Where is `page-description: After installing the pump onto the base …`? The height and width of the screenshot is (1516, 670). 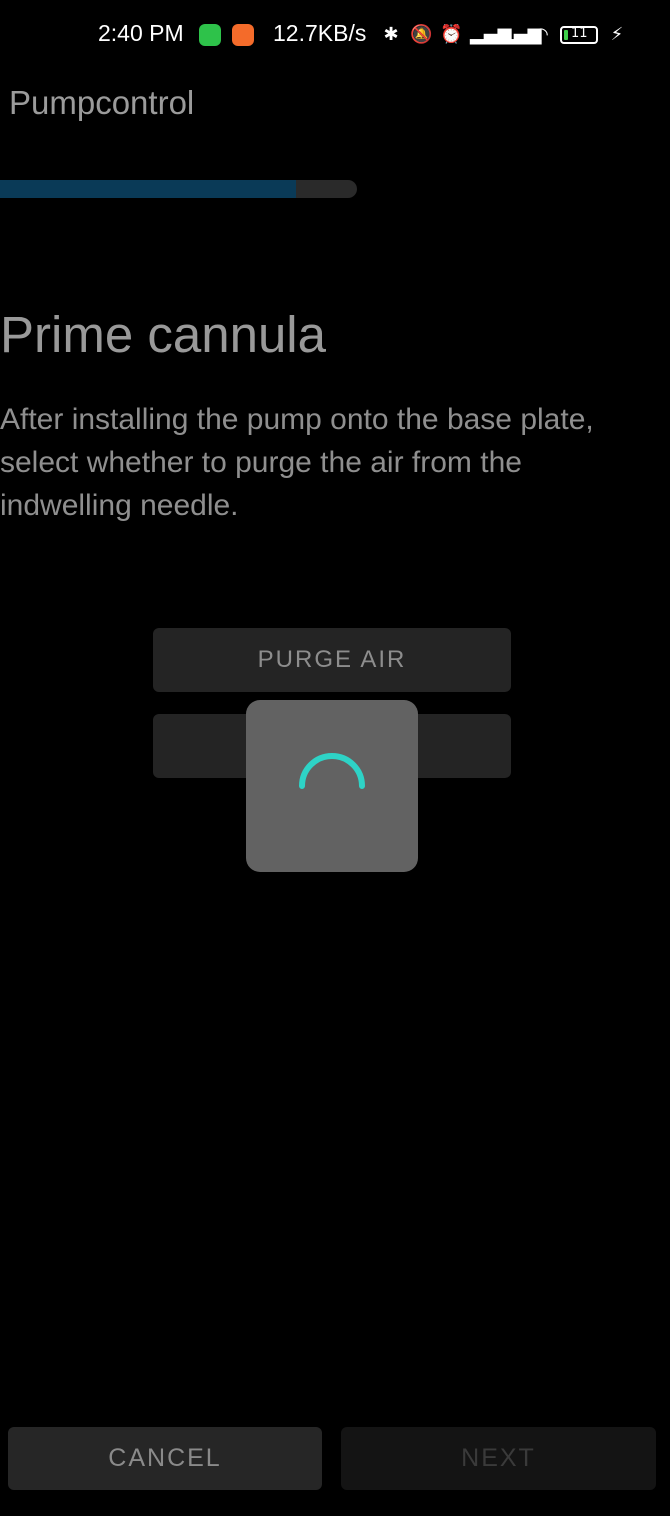 page-description: After installing the pump onto the base … is located at coordinates (297, 462).